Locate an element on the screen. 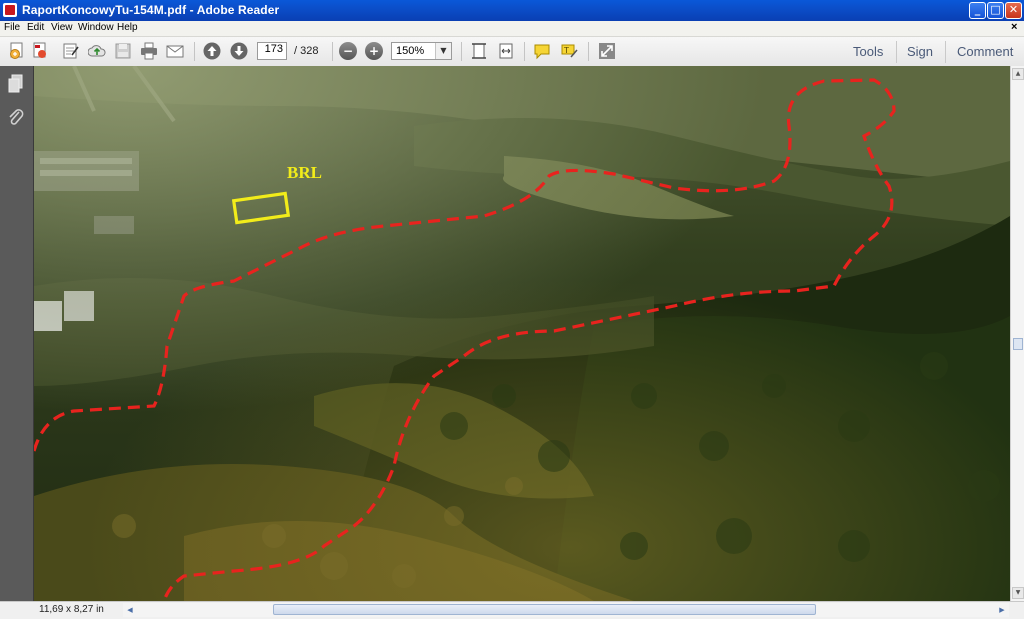  minimize-button: _ is located at coordinates (977, 10).